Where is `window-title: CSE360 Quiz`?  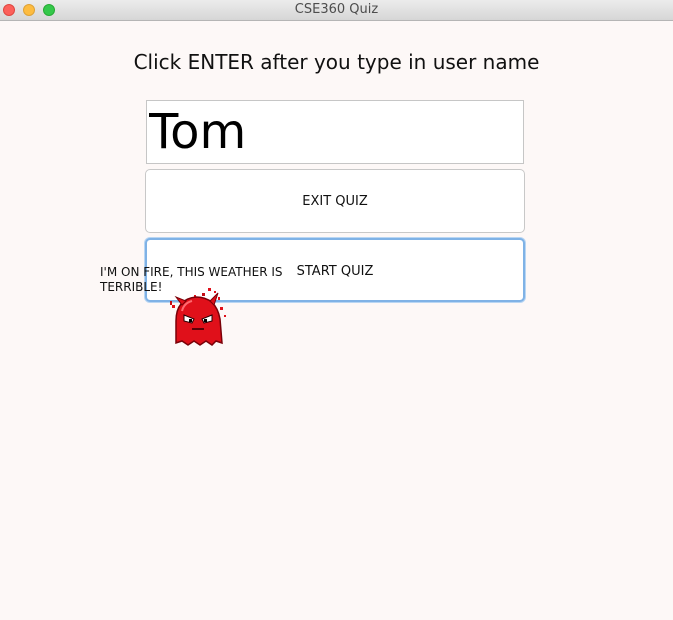
window-title: CSE360 Quiz is located at coordinates (336, 9).